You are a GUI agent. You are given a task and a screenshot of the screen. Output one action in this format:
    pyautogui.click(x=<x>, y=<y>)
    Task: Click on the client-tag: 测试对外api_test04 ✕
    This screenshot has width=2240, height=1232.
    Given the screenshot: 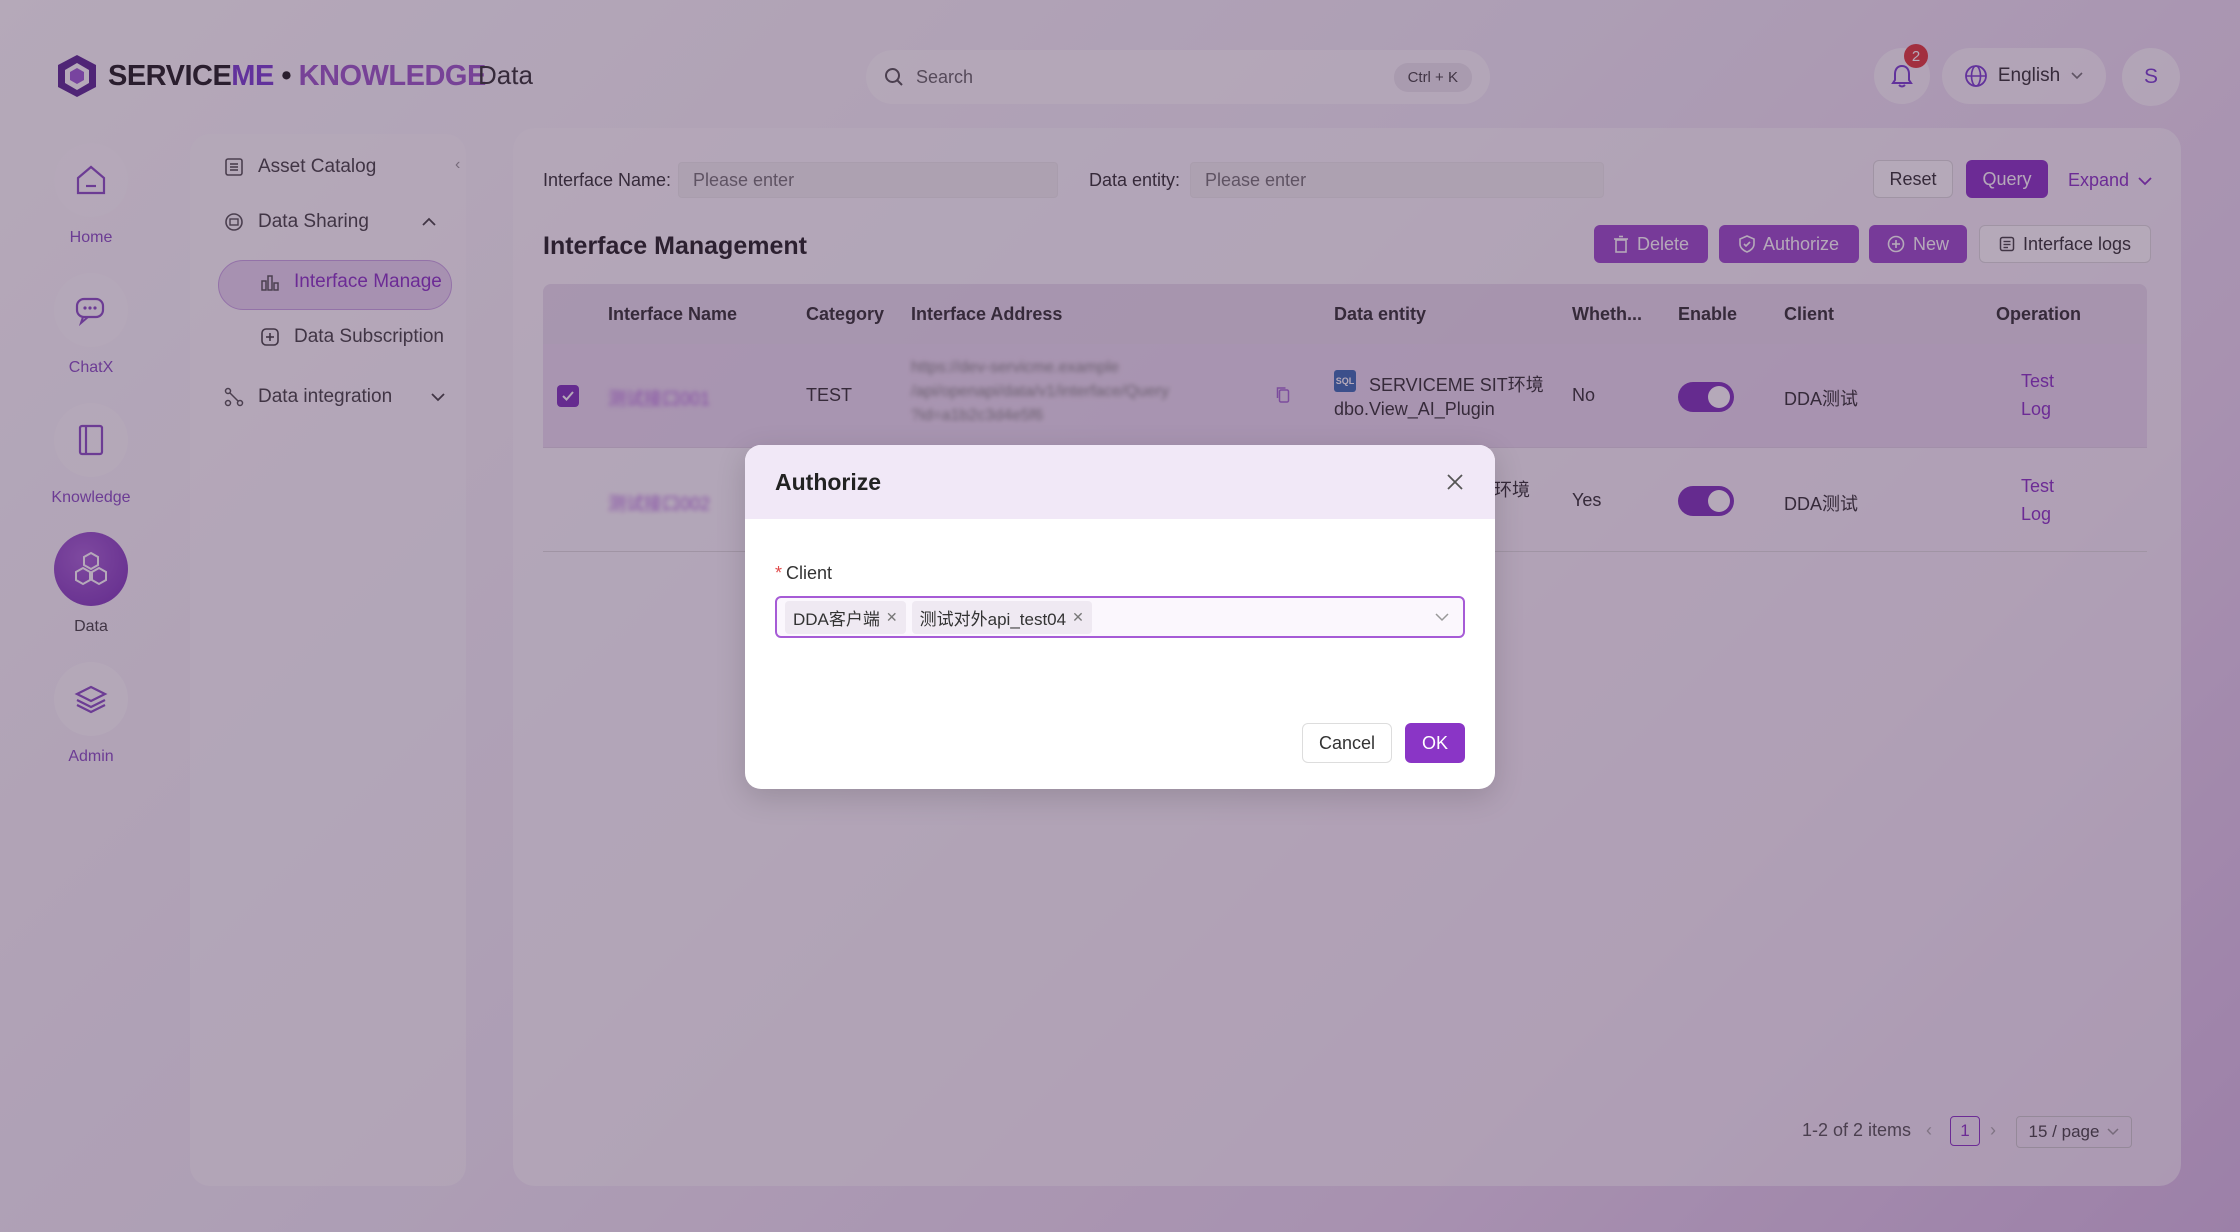 What is the action you would take?
    pyautogui.click(x=1001, y=617)
    